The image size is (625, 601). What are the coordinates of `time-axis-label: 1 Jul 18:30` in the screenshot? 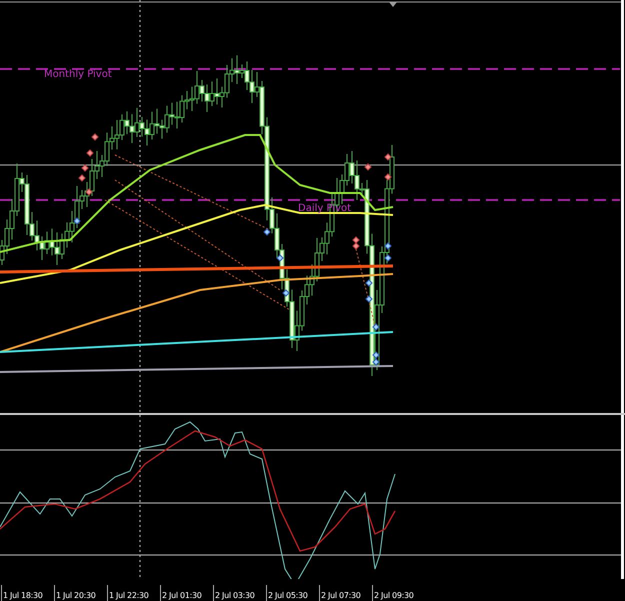 It's located at (27, 593).